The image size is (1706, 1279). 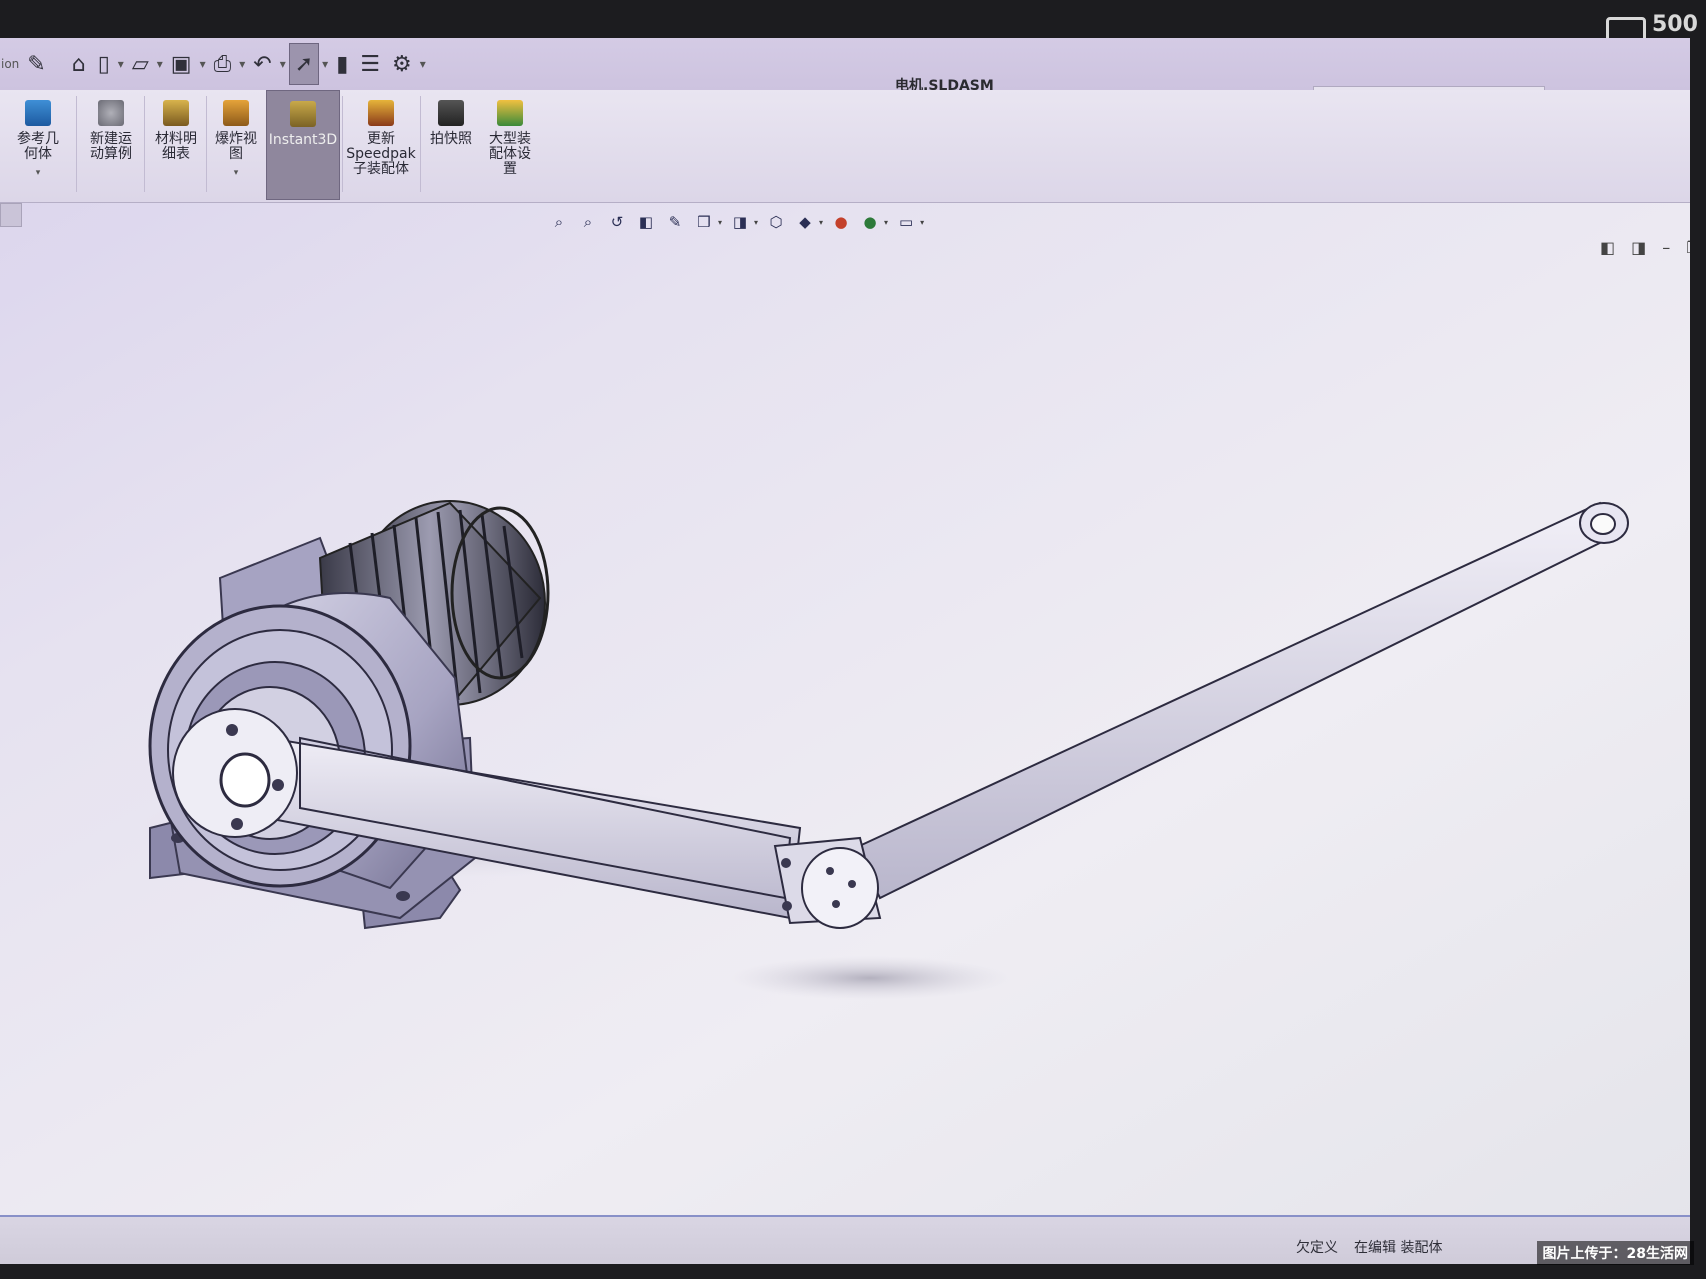 I want to click on monitor-brand-number: 500, so click(x=1675, y=24).